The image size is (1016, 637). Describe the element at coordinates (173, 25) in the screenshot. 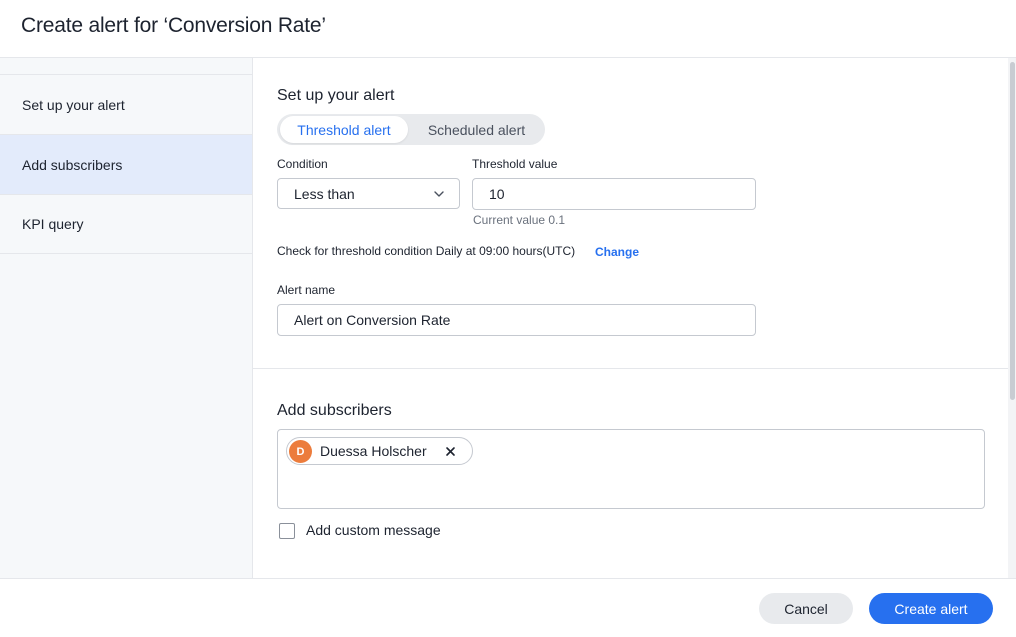

I see `dialog-title: Create alert for ‘Conversion Rate’` at that location.